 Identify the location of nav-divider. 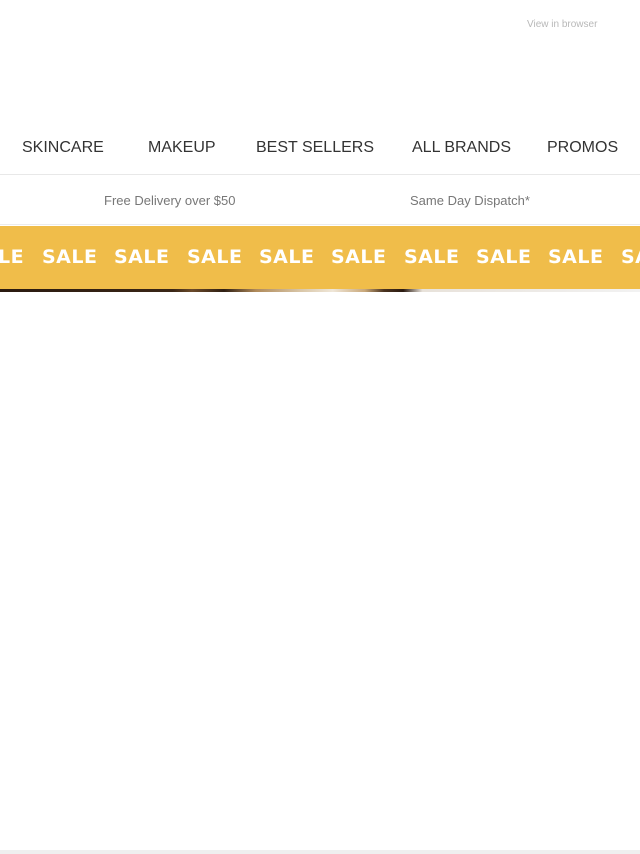
(320, 174).